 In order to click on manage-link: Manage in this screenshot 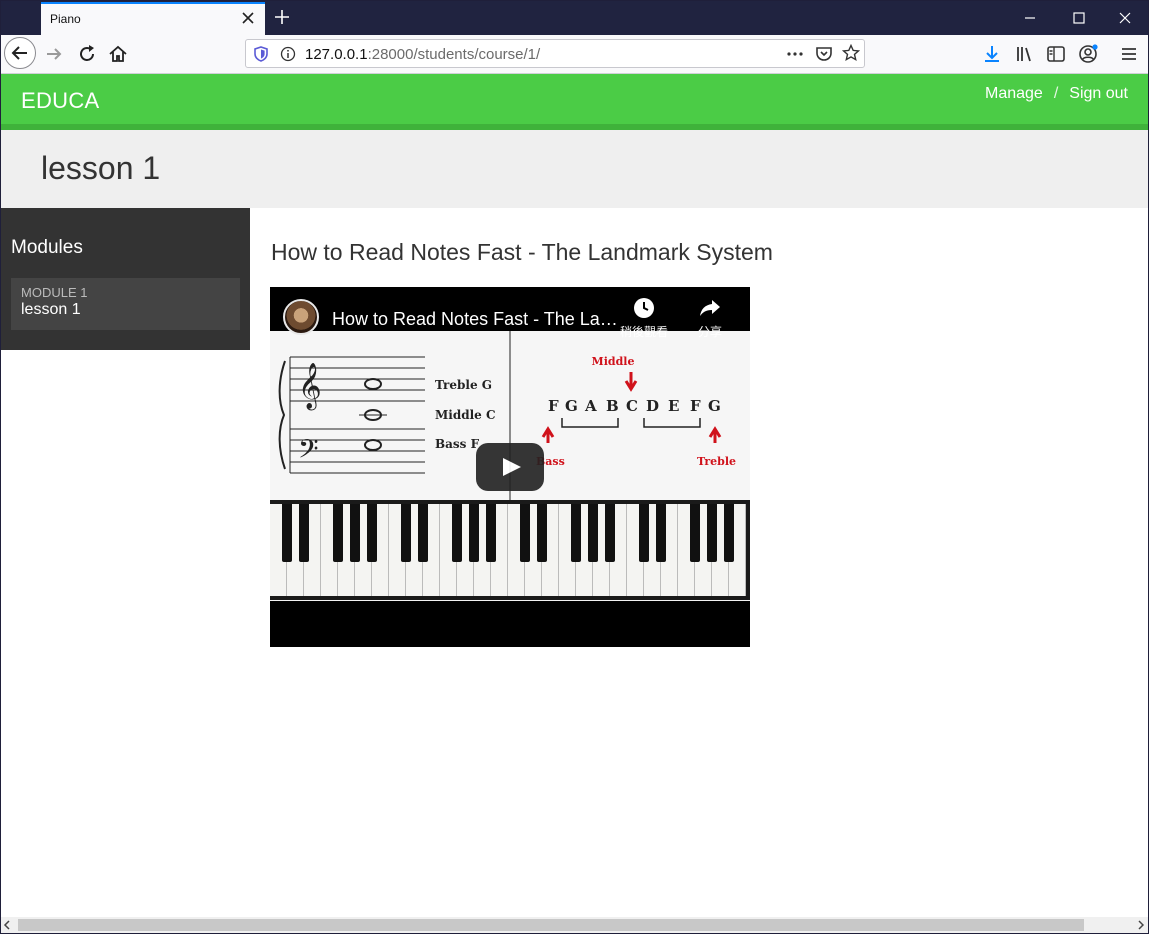, I will do `click(1014, 93)`.